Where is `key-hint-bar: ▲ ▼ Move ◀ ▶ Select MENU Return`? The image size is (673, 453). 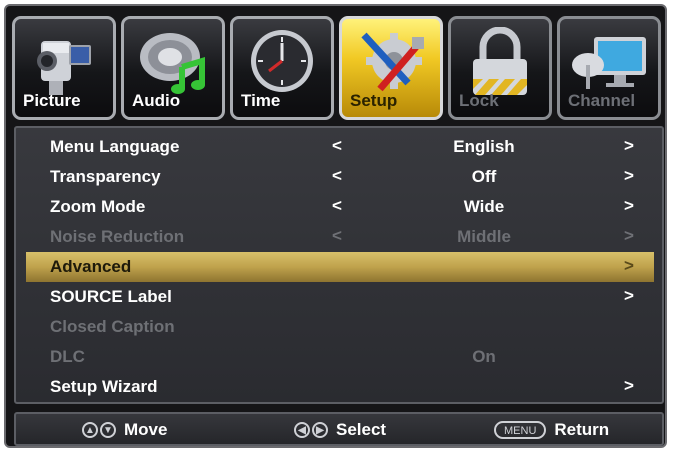 key-hint-bar: ▲ ▼ Move ◀ ▶ Select MENU Return is located at coordinates (339, 429).